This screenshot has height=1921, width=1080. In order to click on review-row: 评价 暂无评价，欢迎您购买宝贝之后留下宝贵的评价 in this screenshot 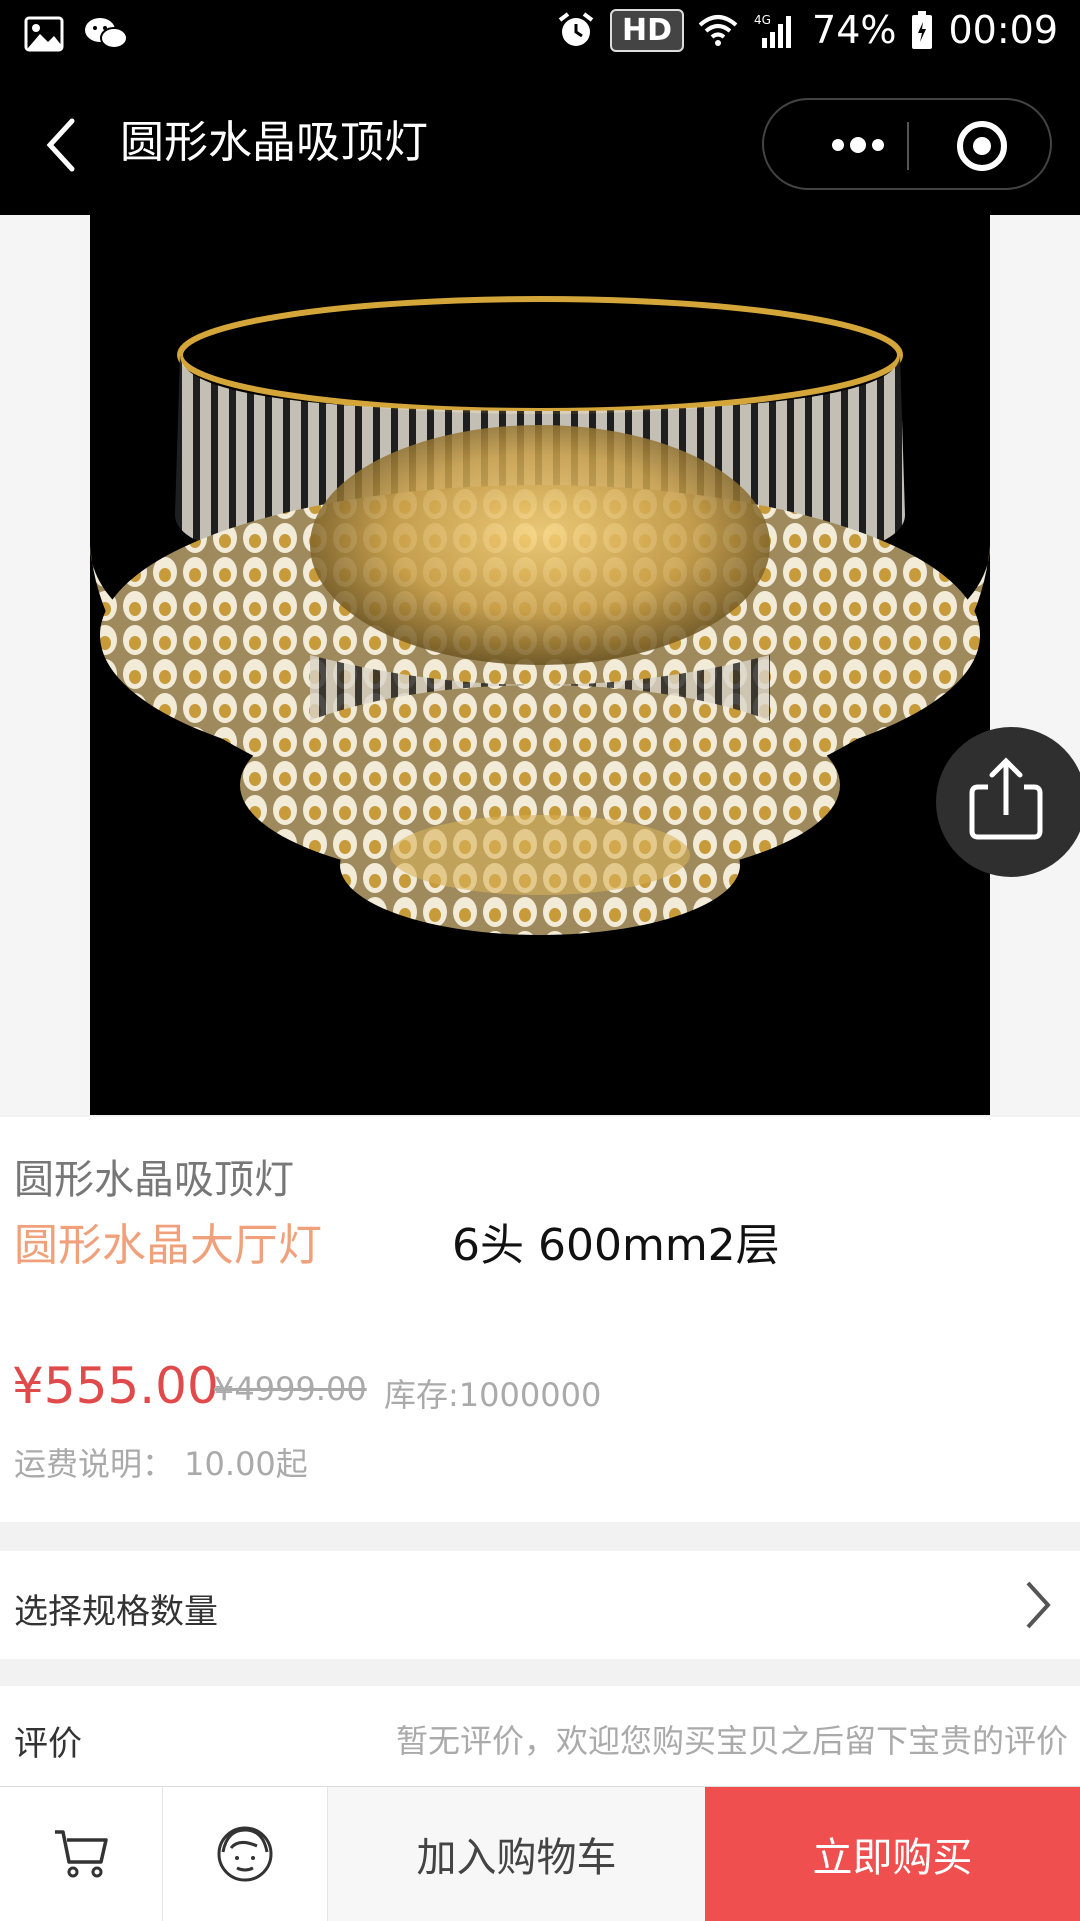, I will do `click(540, 1736)`.